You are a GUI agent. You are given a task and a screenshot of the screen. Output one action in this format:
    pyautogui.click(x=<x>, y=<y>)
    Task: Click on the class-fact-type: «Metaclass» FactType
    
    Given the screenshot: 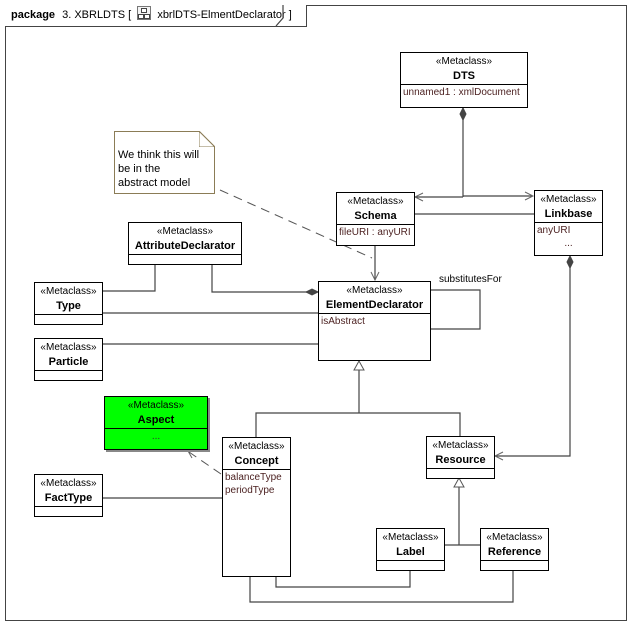 What is the action you would take?
    pyautogui.click(x=68, y=495)
    